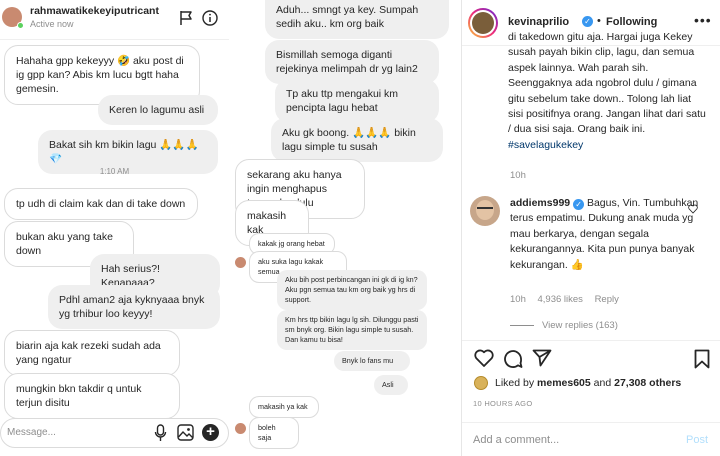 This screenshot has width=720, height=456. I want to click on liked-by-label: Liked by, so click(515, 383).